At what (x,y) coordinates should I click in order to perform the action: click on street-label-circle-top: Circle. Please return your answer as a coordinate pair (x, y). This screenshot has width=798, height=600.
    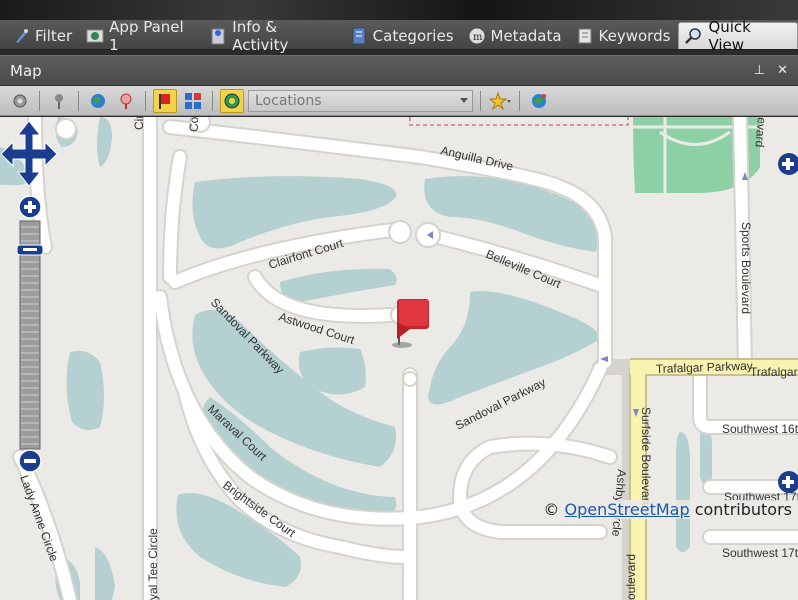
    Looking at the image, I should click on (139, 123).